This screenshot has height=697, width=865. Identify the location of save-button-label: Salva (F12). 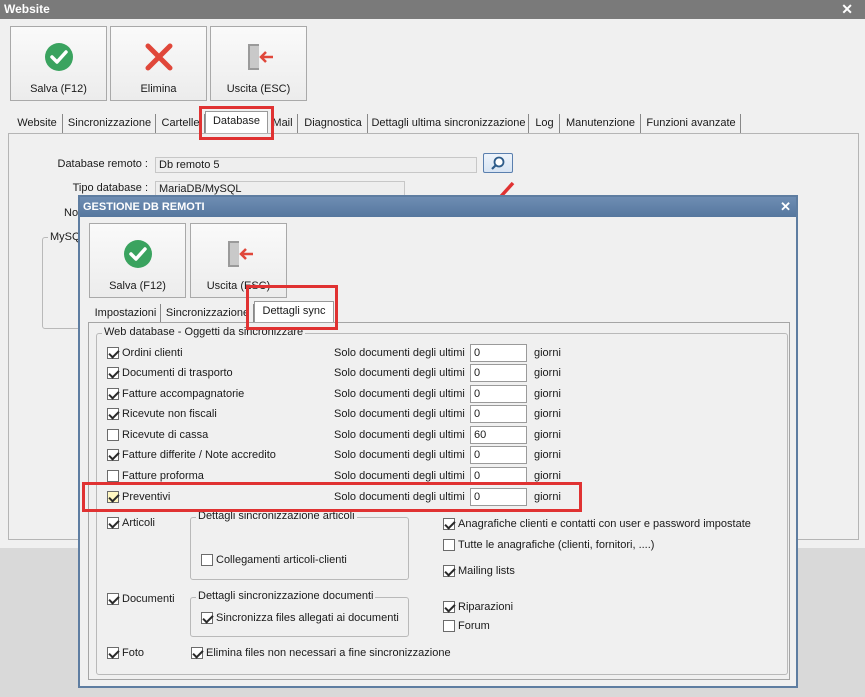
(58, 89).